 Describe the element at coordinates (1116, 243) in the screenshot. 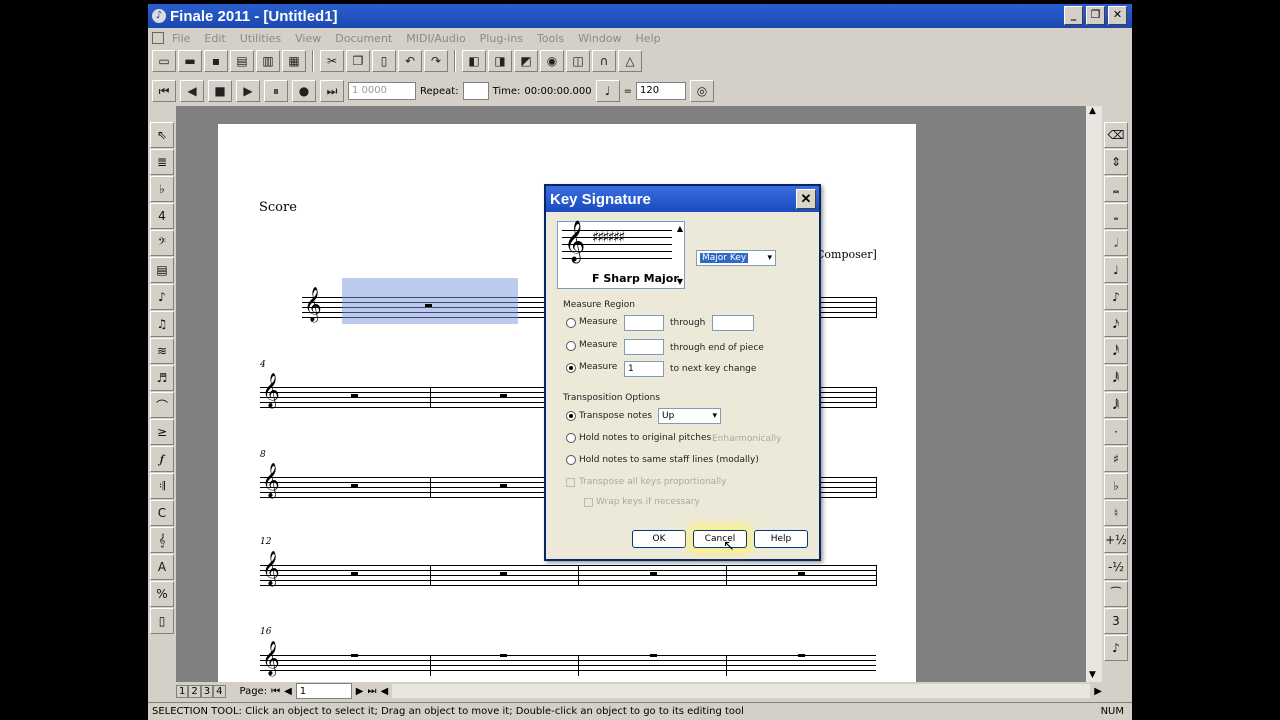

I see `half-note-icon: 𝅗𝅥` at that location.